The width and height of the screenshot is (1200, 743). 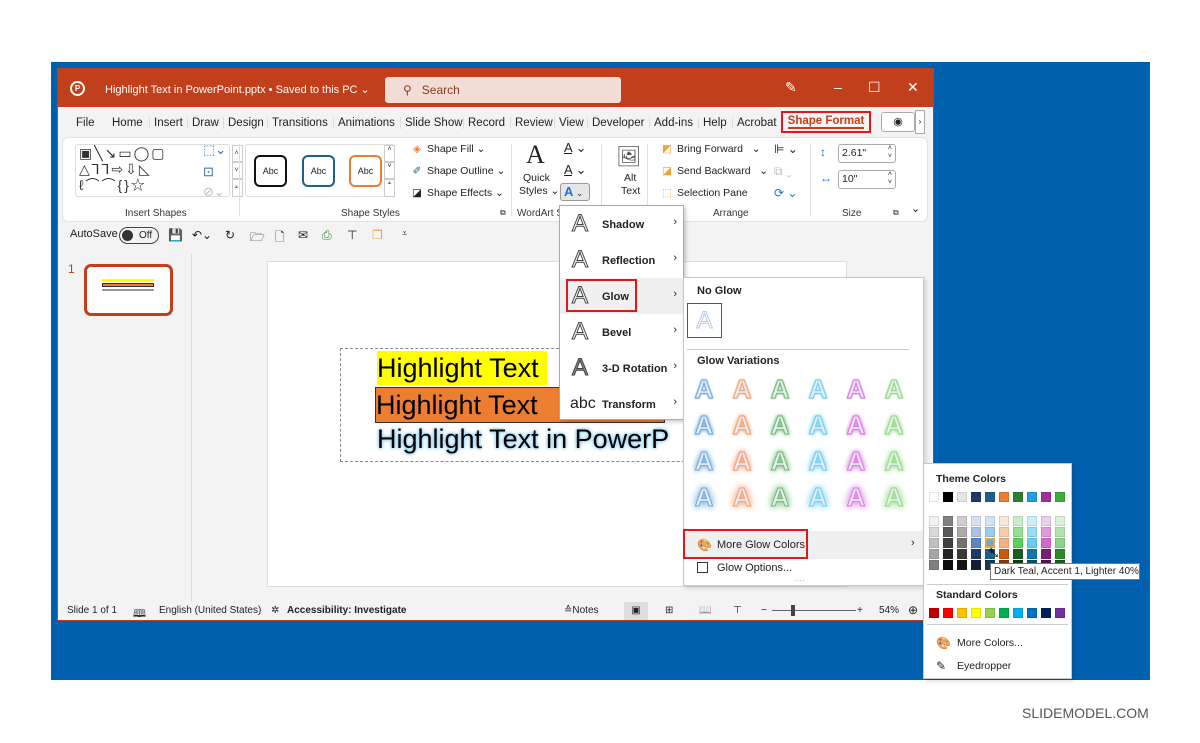 What do you see at coordinates (704, 193) in the screenshot?
I see `selection-pane-button: ⬚ Selection Pane` at bounding box center [704, 193].